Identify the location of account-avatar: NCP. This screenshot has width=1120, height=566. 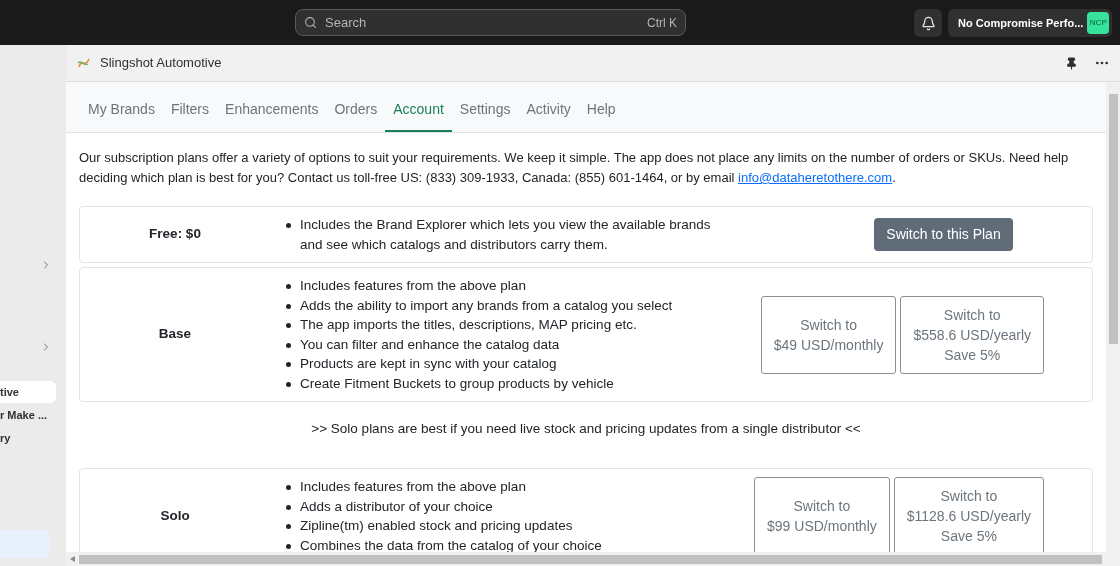
(1098, 23).